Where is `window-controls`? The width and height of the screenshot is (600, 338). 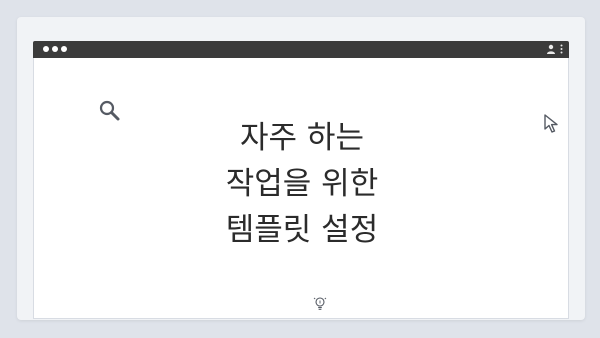
window-controls is located at coordinates (55, 49).